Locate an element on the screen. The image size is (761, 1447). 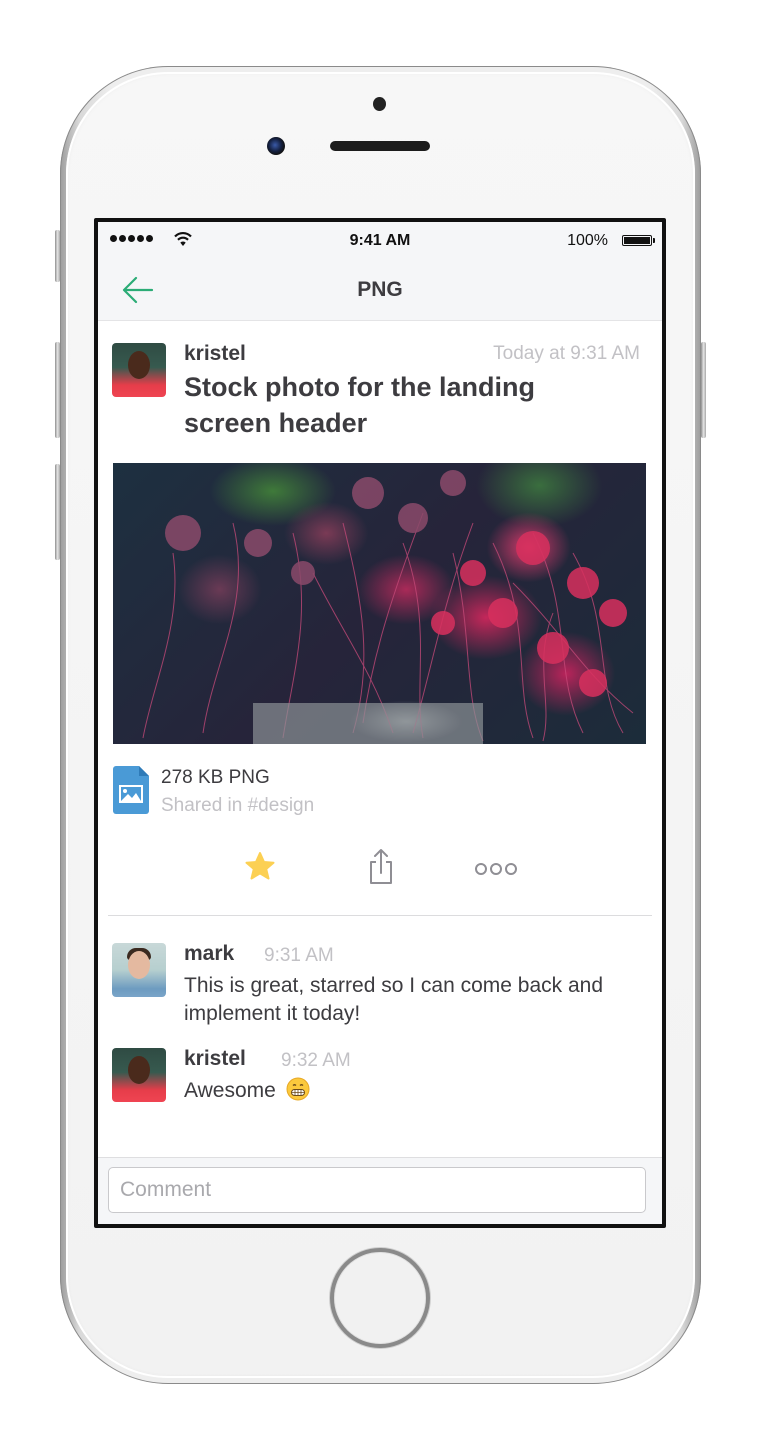
star-icon is located at coordinates (260, 866).